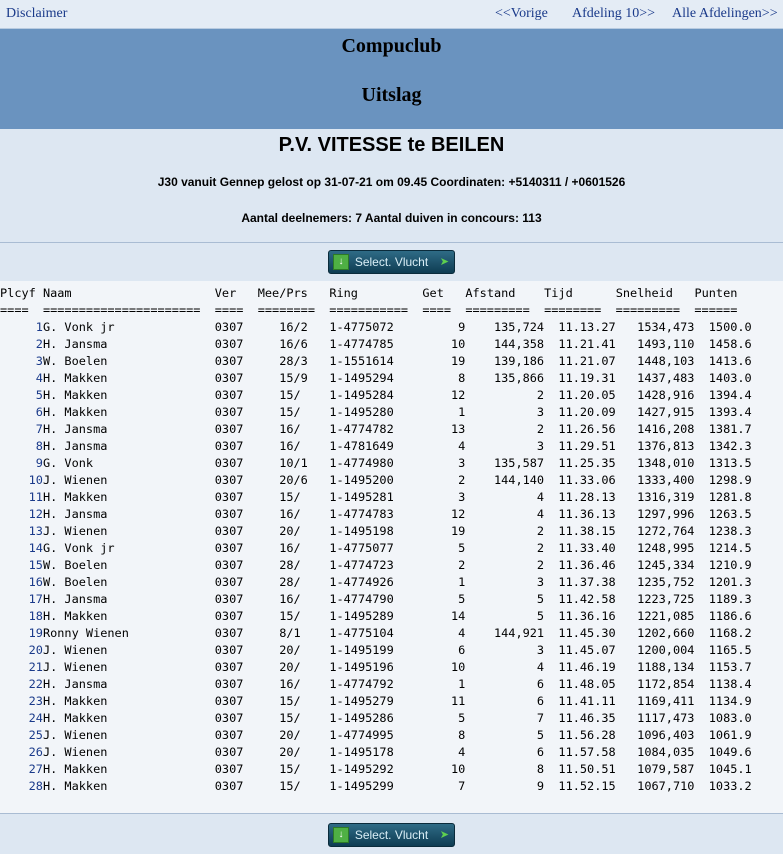 The image size is (783, 854). What do you see at coordinates (723, 497) in the screenshot?
I see `table-row-cell: 1281.8` at bounding box center [723, 497].